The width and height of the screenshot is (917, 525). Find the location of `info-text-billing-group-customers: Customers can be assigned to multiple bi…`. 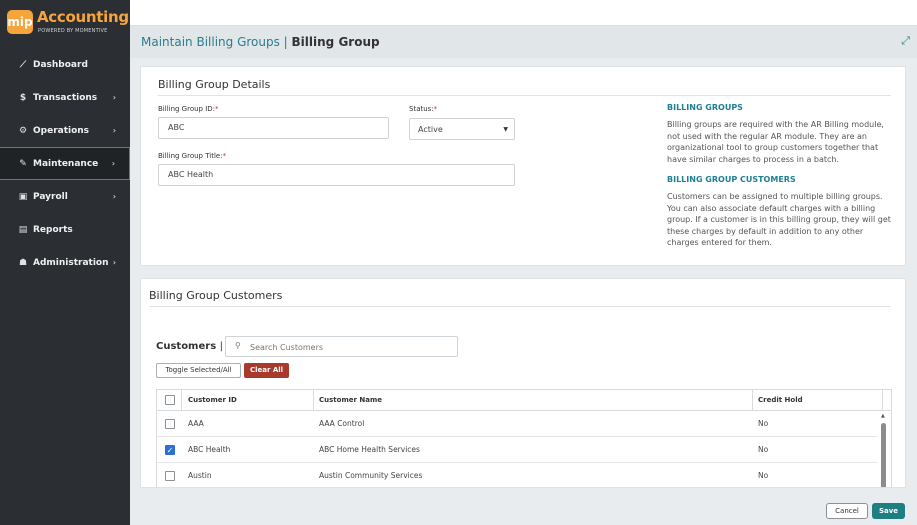

info-text-billing-group-customers: Customers can be assigned to multiple bi… is located at coordinates (779, 220).